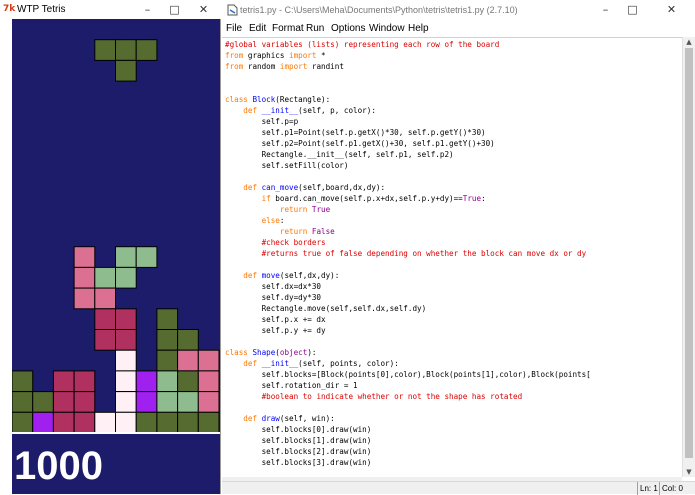 The width and height of the screenshot is (695, 495). I want to click on code-token: (self,board,dx,dy):, so click(342, 187).